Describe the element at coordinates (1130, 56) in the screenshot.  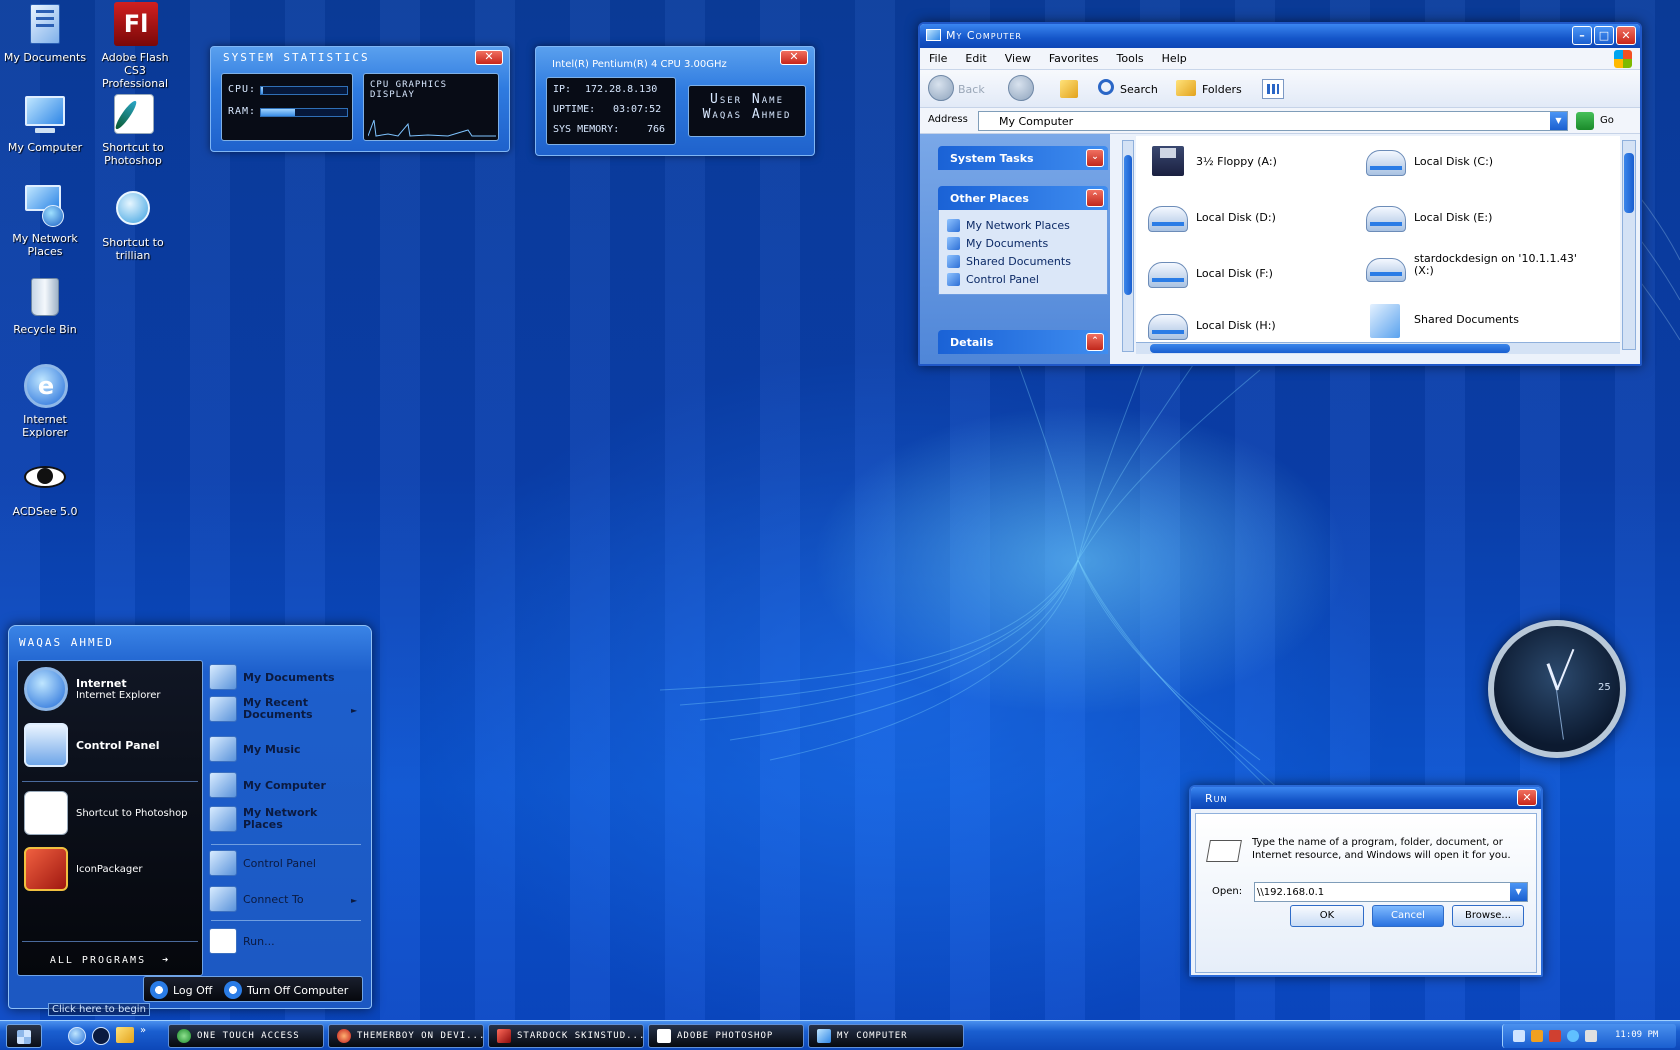
I see `menu-tools: Tools` at that location.